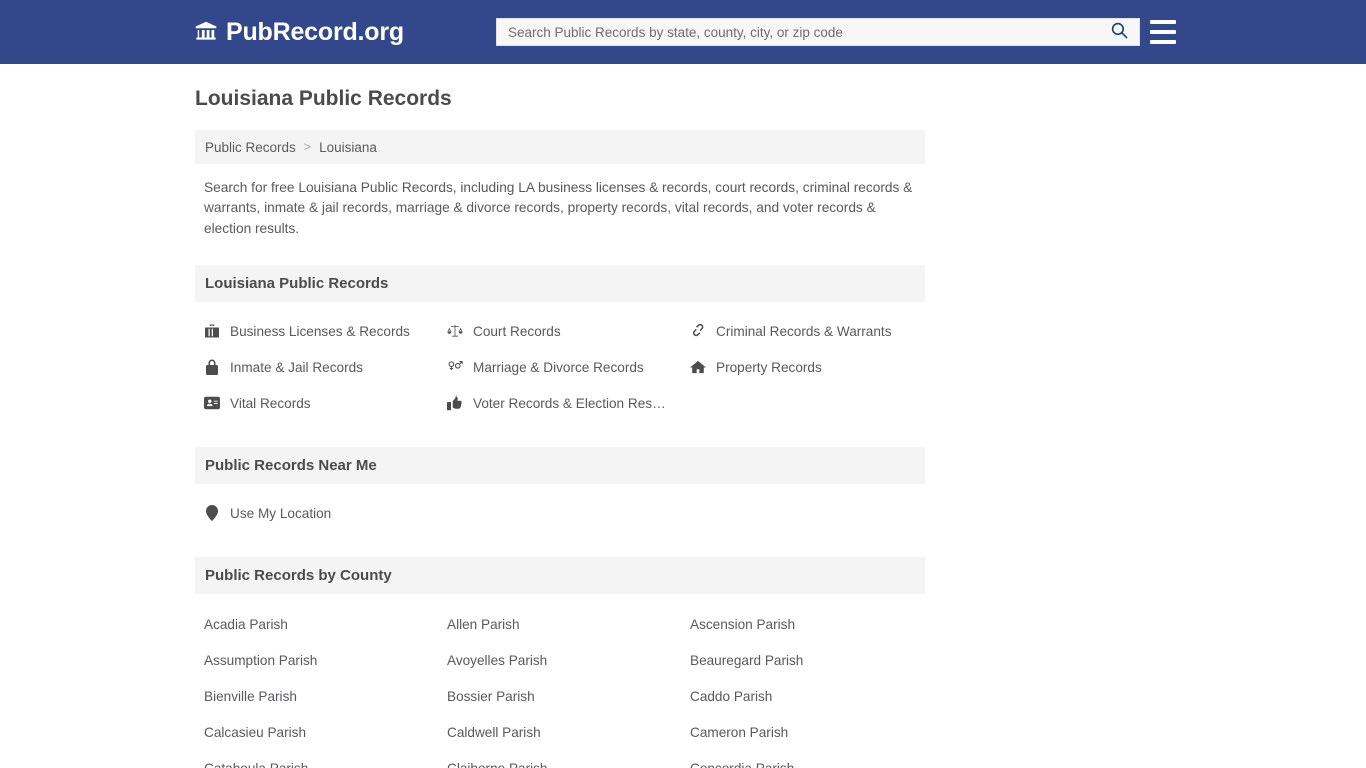 The width and height of the screenshot is (1366, 768). What do you see at coordinates (568, 759) in the screenshot?
I see `county-link: Claiborne Parish` at bounding box center [568, 759].